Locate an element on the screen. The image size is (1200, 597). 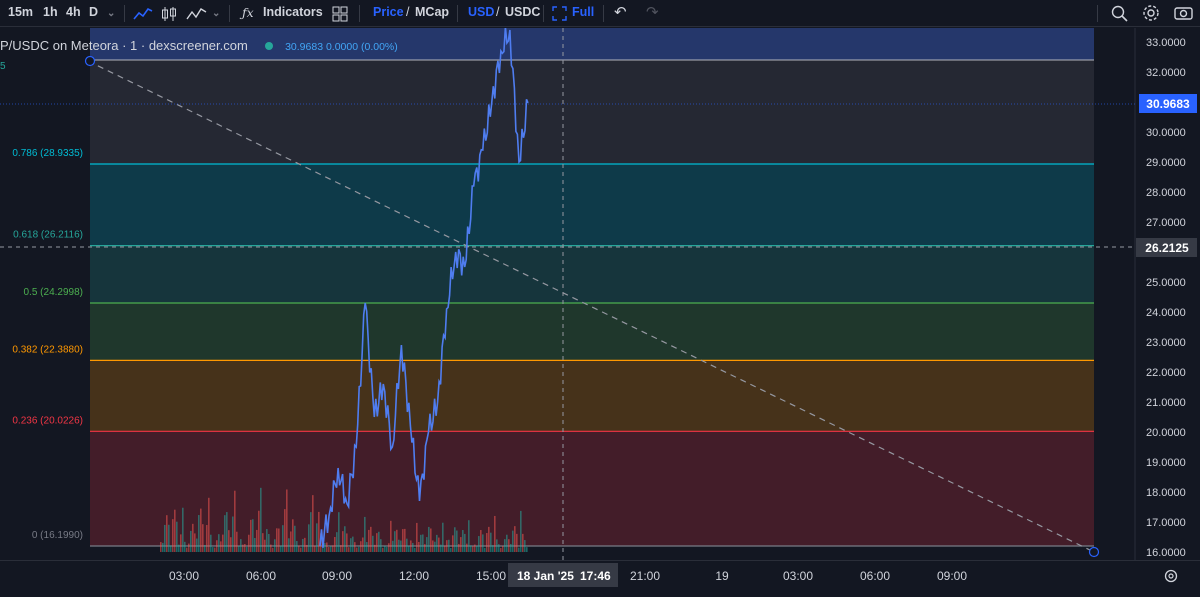
price-tick-label: 30.0000 is located at coordinates (1166, 133).